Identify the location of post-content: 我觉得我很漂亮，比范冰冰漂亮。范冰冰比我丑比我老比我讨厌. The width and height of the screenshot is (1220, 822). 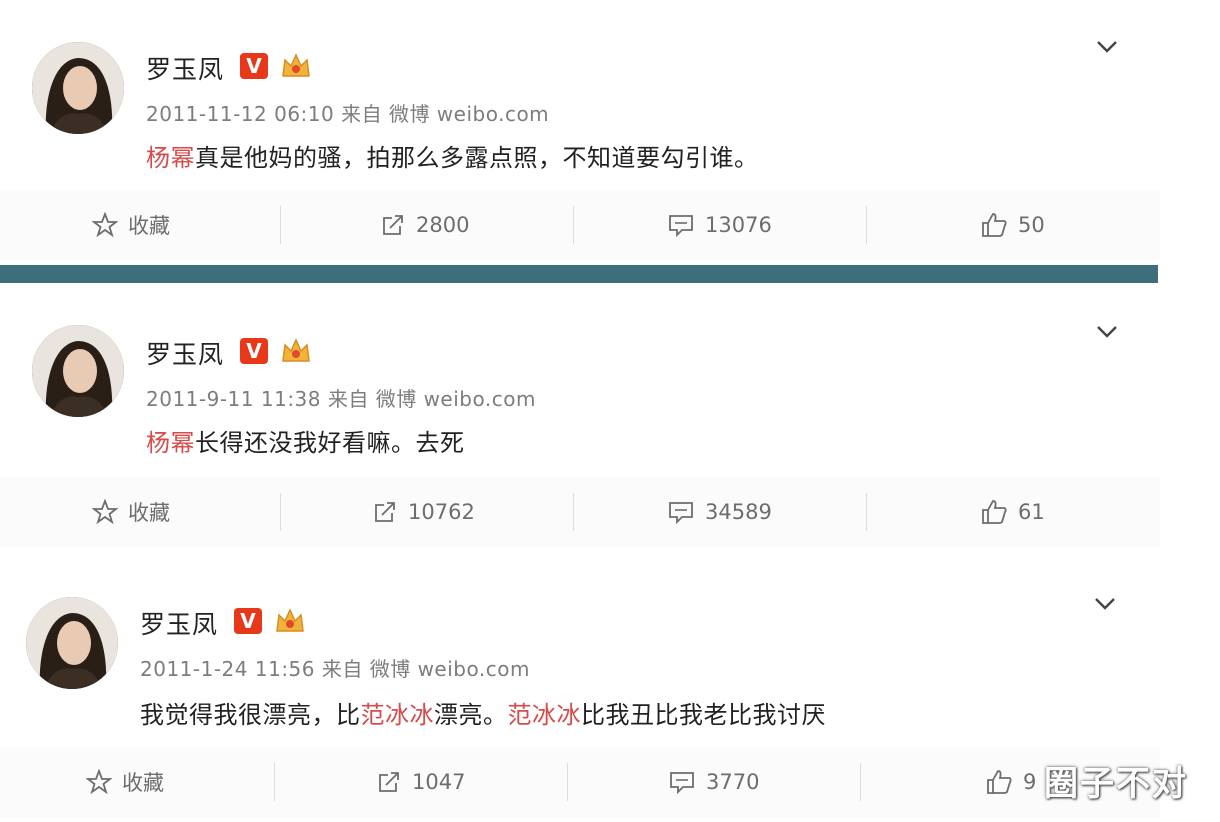
(483, 712).